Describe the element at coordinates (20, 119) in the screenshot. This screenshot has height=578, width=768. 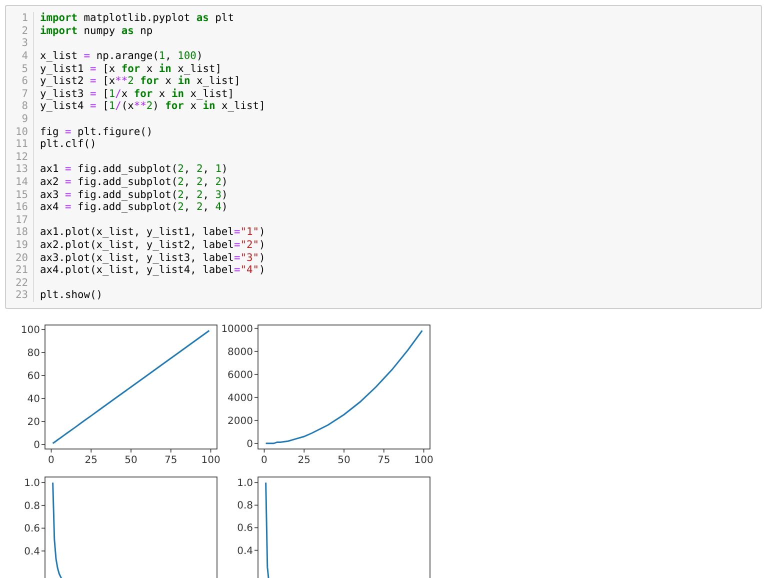
I see `line-number: 9` at that location.